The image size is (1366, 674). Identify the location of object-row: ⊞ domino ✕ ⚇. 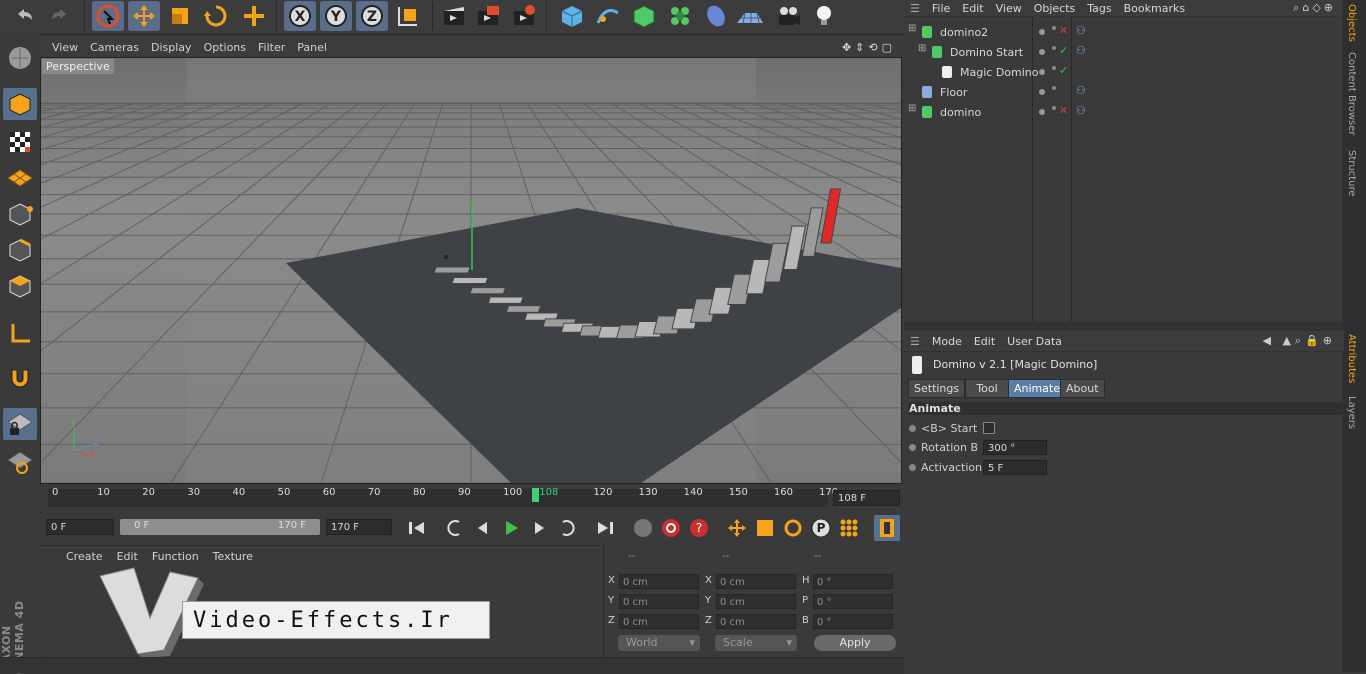
(1123, 112).